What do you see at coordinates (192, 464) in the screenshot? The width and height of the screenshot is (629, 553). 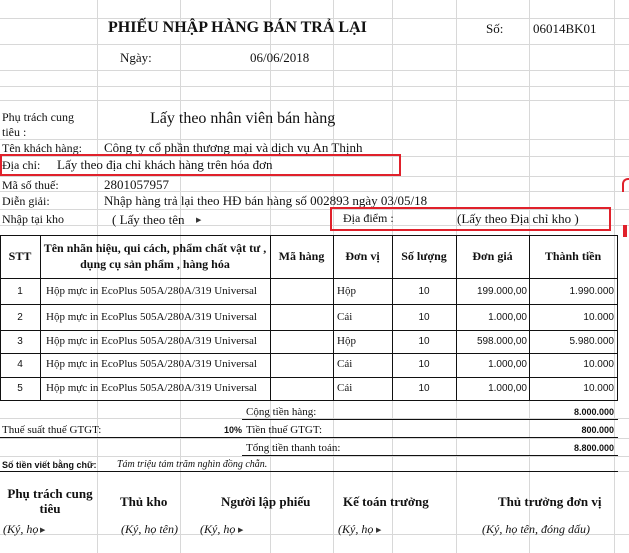 I see `bang-chu-value: Tám triệu tám trăm nghìn đồng chẵn.` at bounding box center [192, 464].